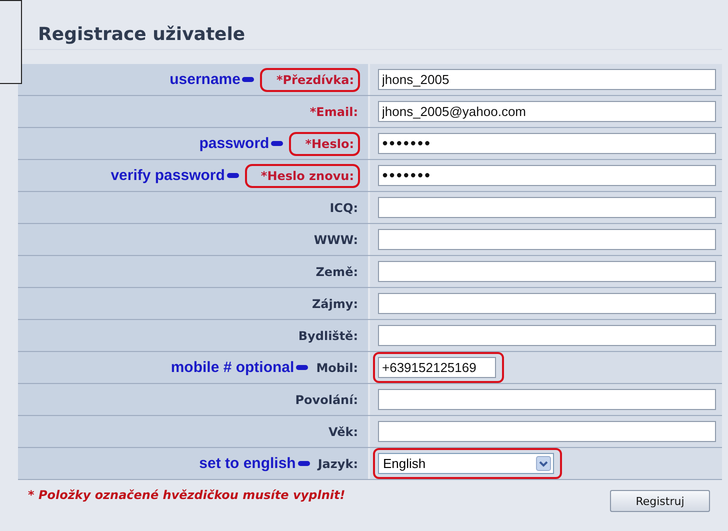  What do you see at coordinates (167, 175) in the screenshot?
I see `annotation-text: verify password` at bounding box center [167, 175].